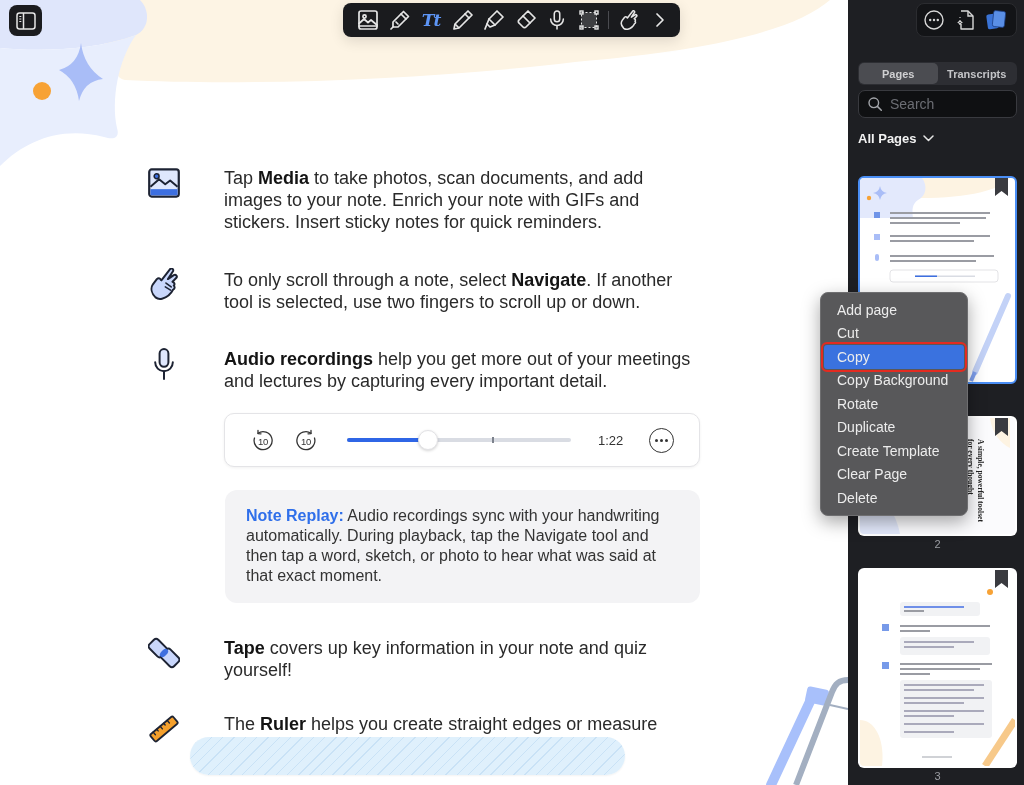 Image resolution: width=1024 pixels, height=785 pixels. What do you see at coordinates (493, 440) in the screenshot?
I see `track-tick-icon` at bounding box center [493, 440].